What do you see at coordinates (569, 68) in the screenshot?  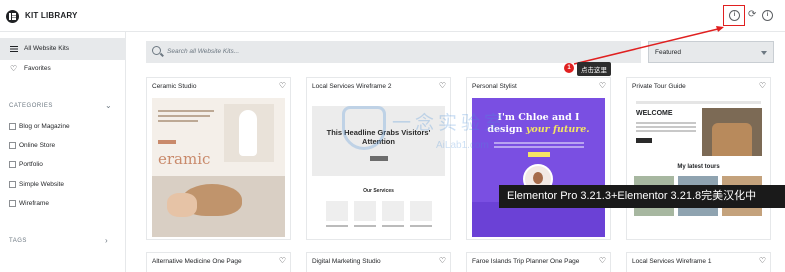 I see `step-badge: 1` at bounding box center [569, 68].